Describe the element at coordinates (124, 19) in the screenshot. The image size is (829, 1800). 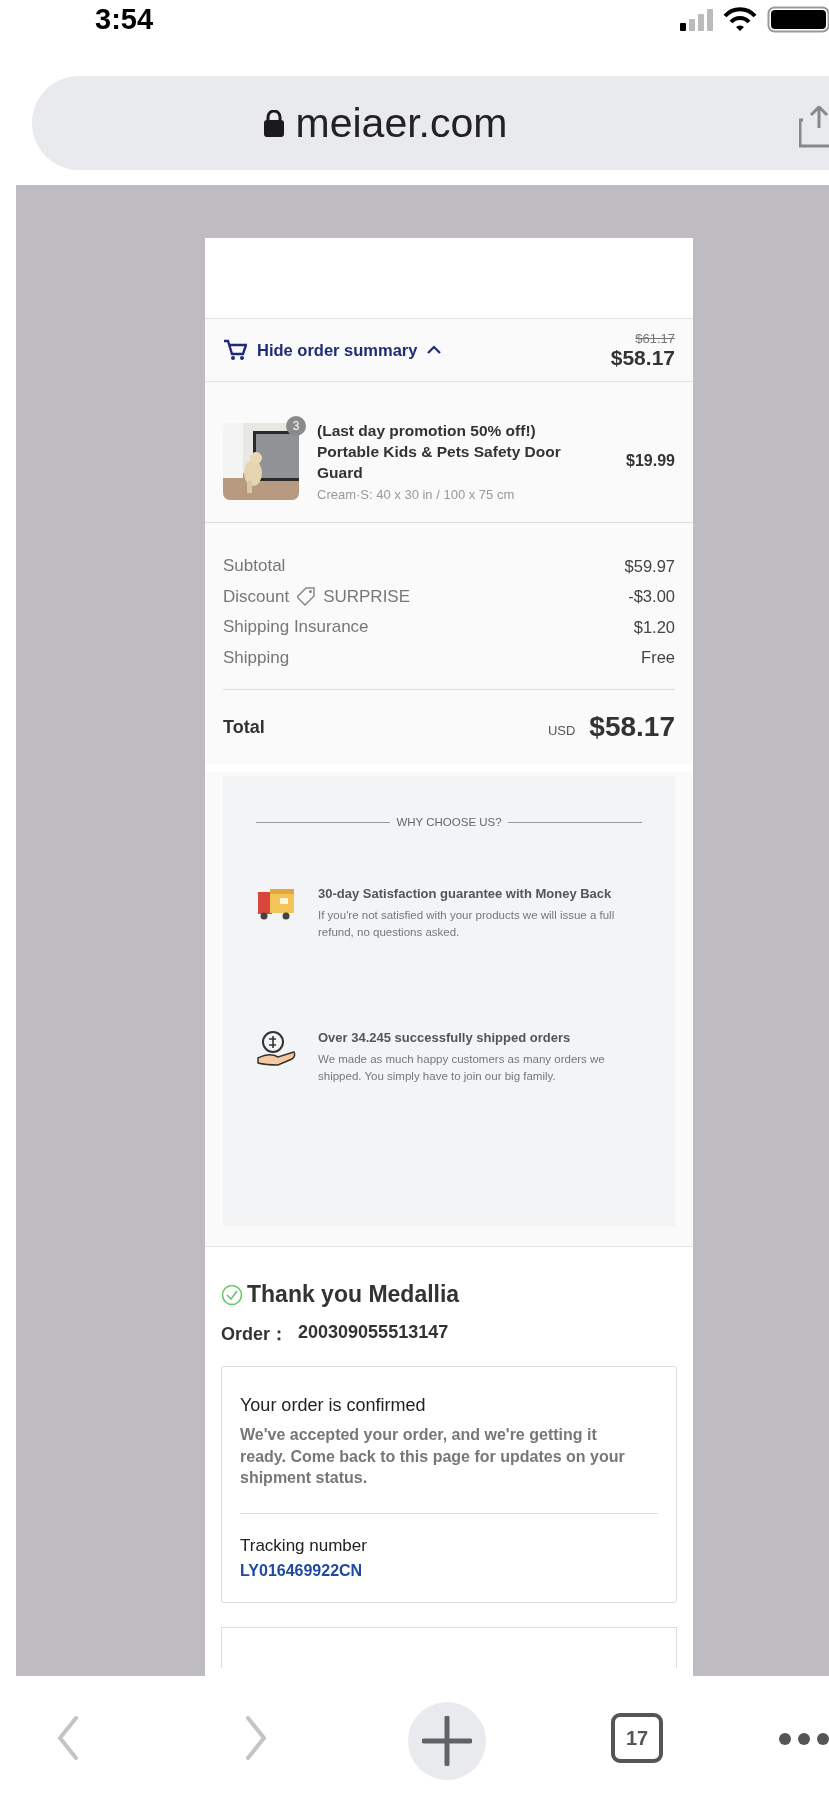
I see `clock-time: 3:54` at that location.